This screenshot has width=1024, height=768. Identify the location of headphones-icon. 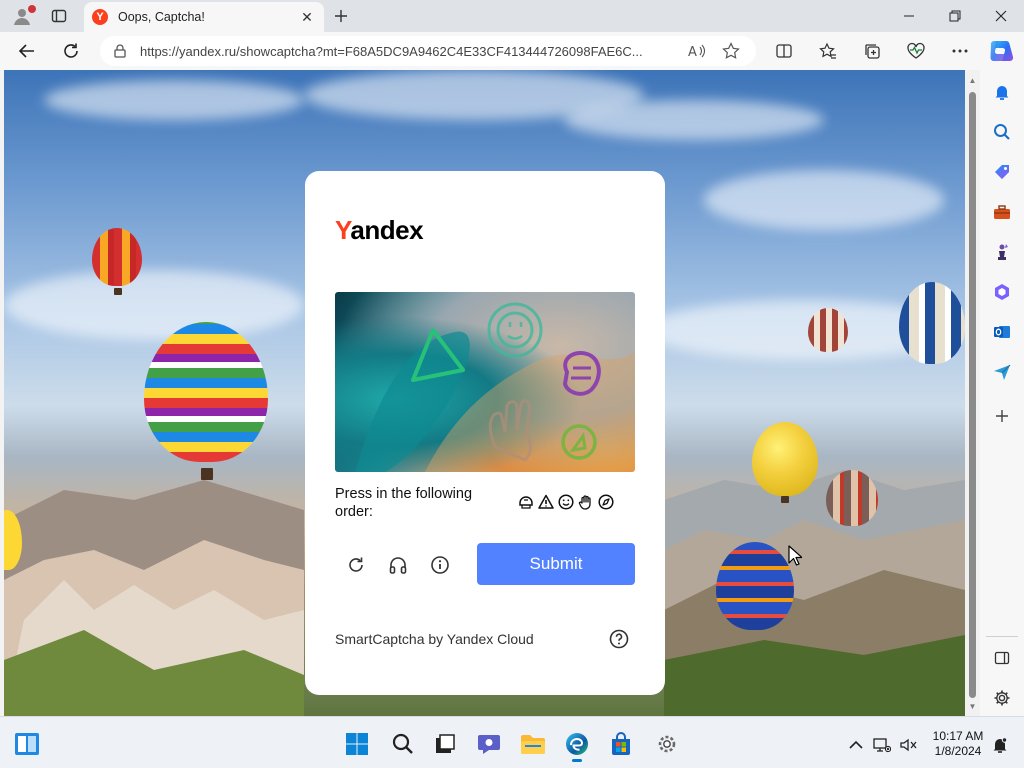
(398, 565).